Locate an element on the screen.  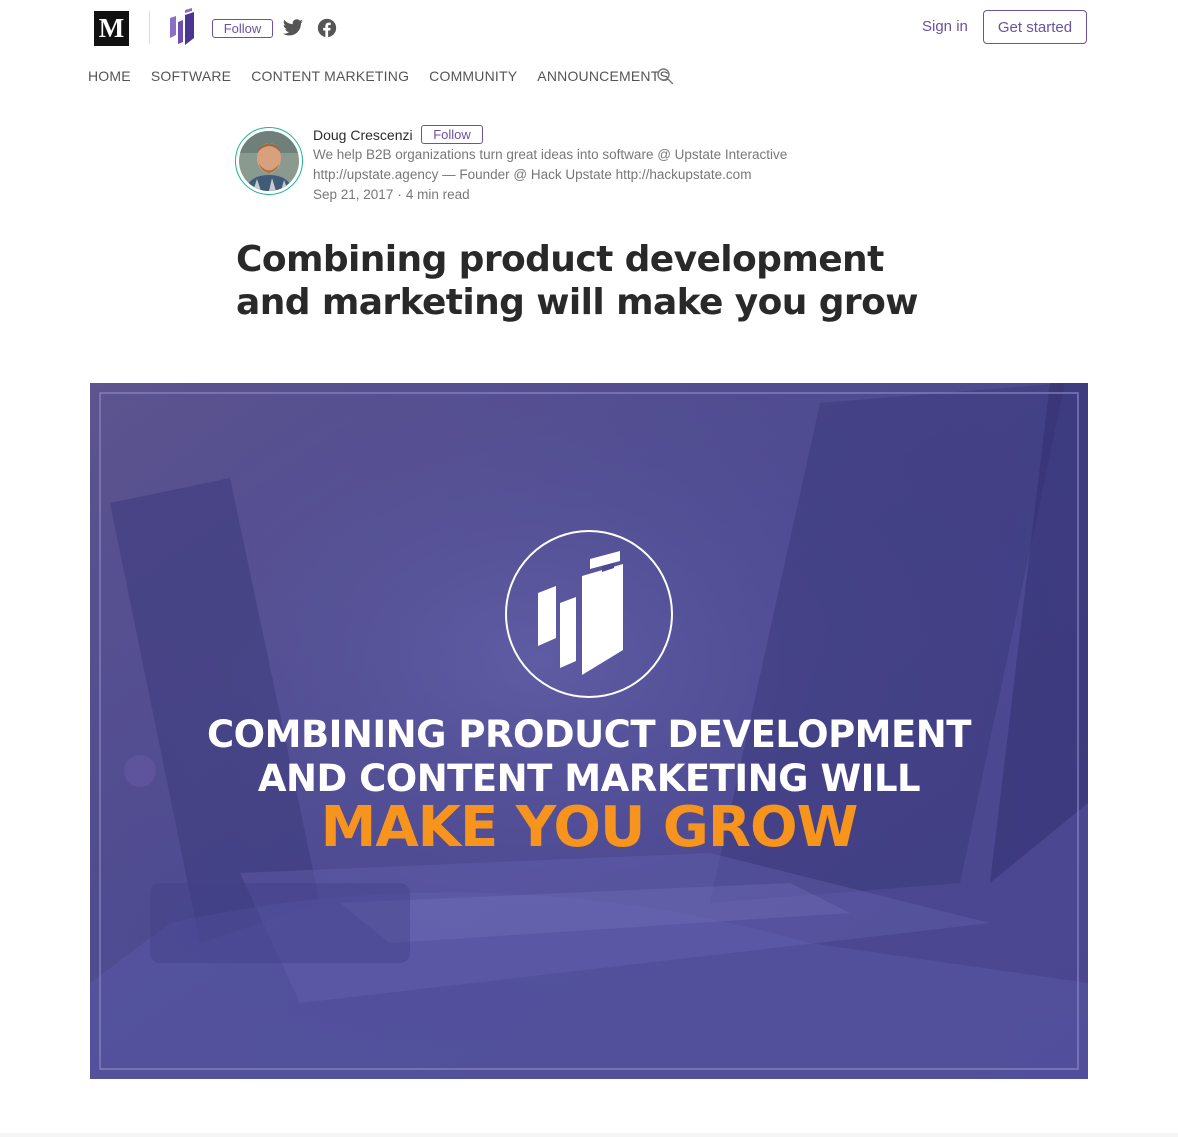
hero-headline-highlight: MAKE YOU GROW is located at coordinates (589, 827).